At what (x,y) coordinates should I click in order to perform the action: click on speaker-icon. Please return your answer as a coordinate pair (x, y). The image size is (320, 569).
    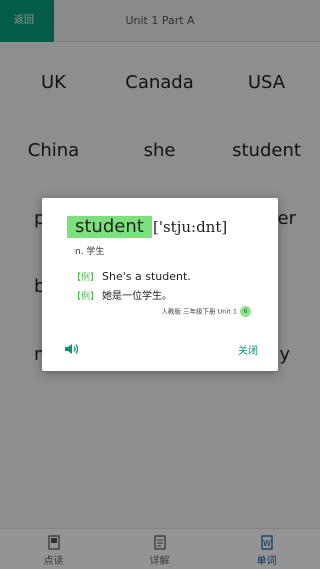
    Looking at the image, I should click on (72, 349).